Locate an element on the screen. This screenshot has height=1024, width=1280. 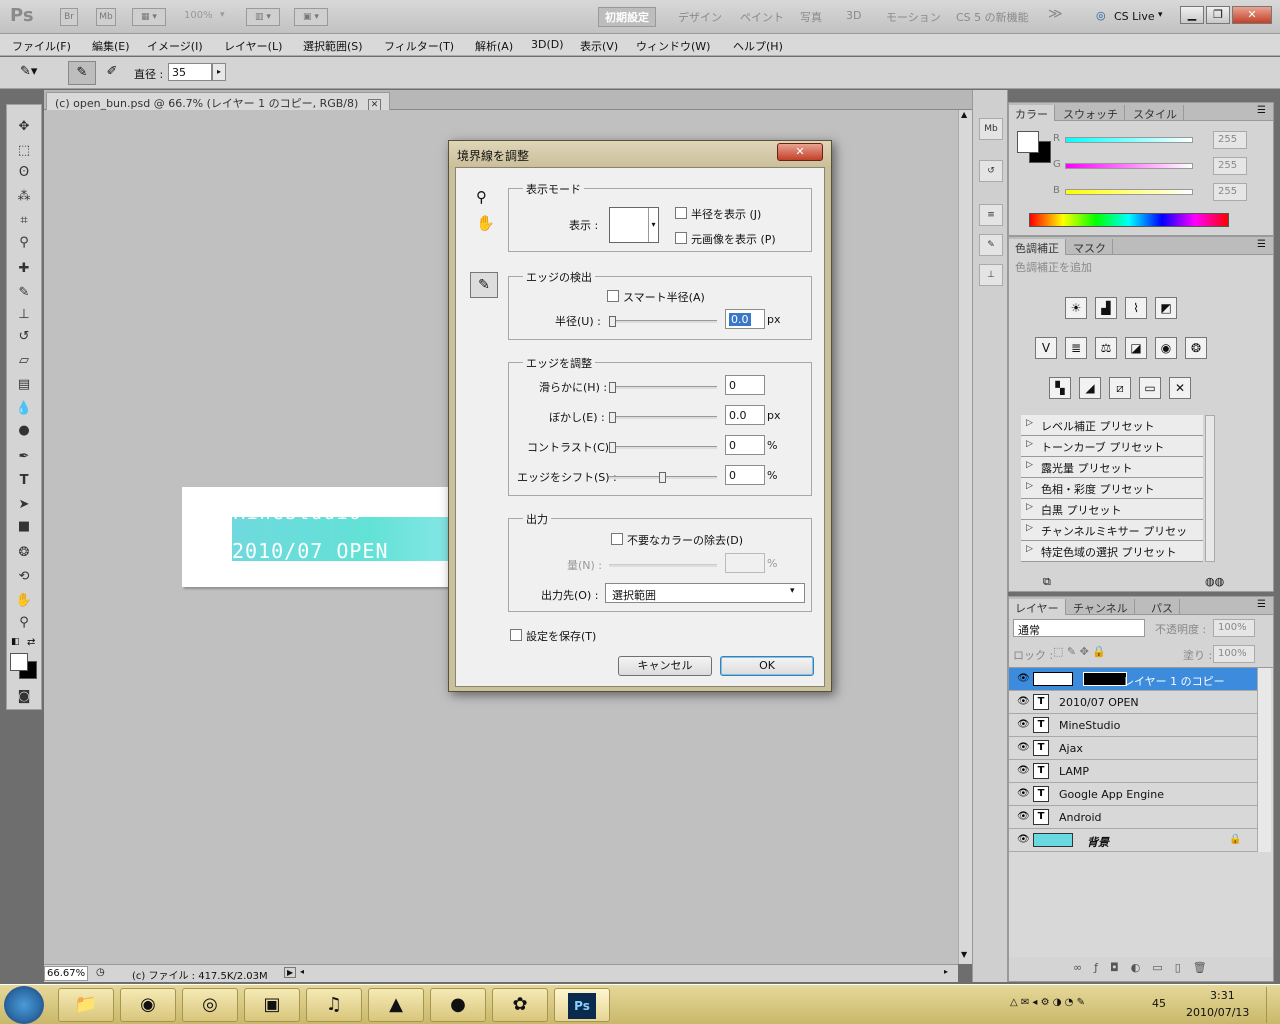
presets-scrollbar is located at coordinates (1210, 488).